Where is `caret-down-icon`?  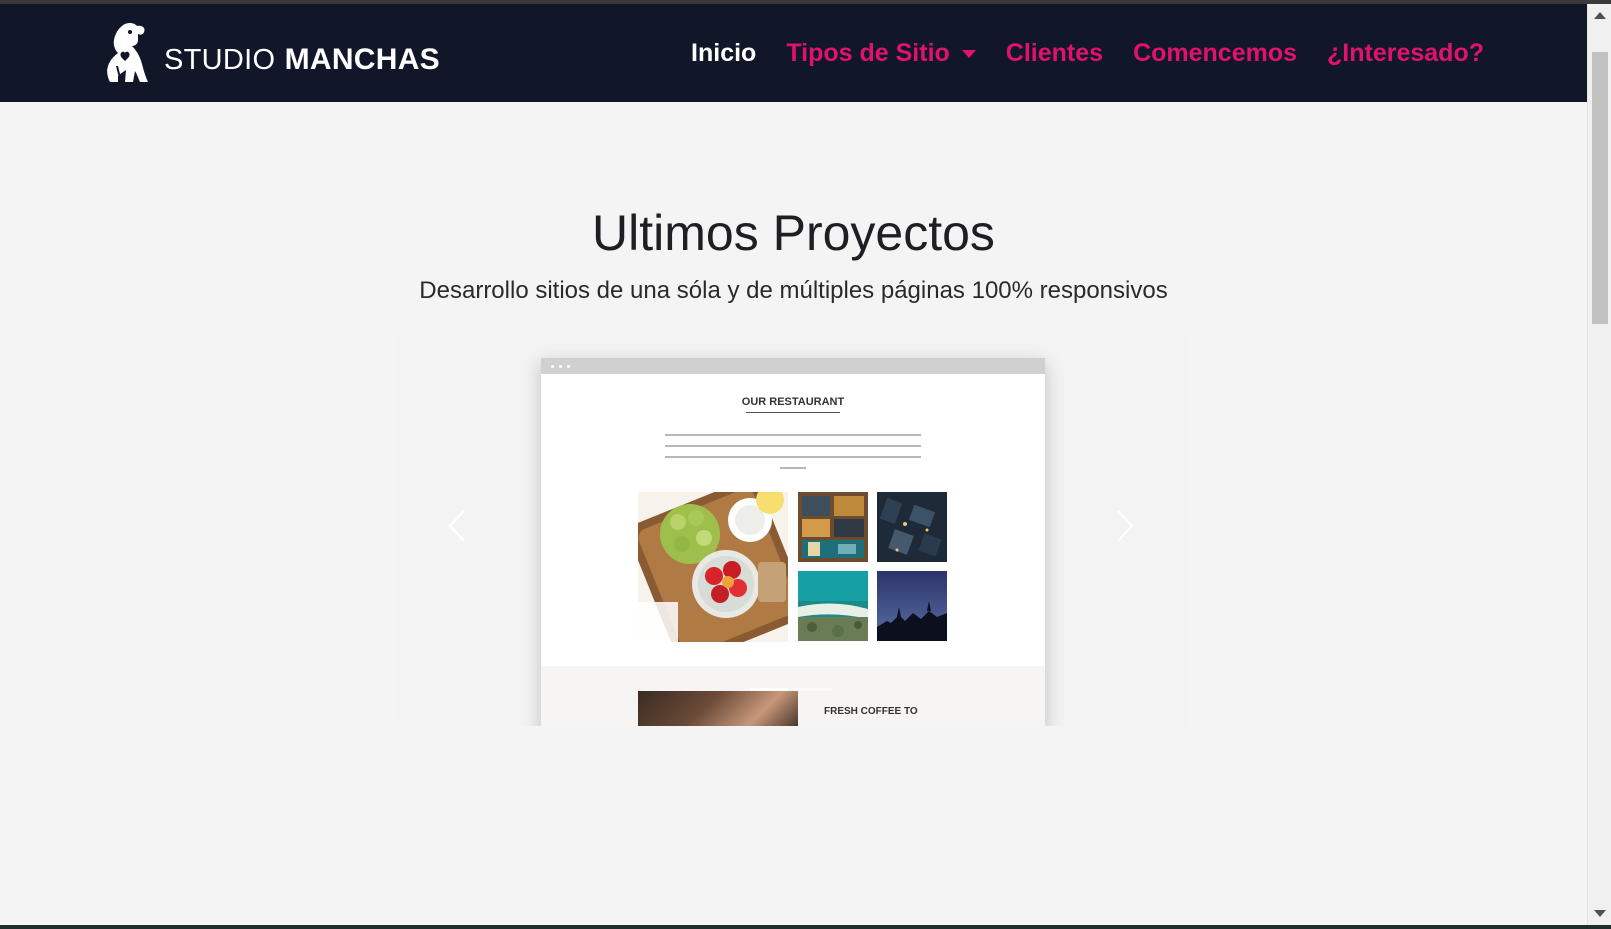 caret-down-icon is located at coordinates (968, 54).